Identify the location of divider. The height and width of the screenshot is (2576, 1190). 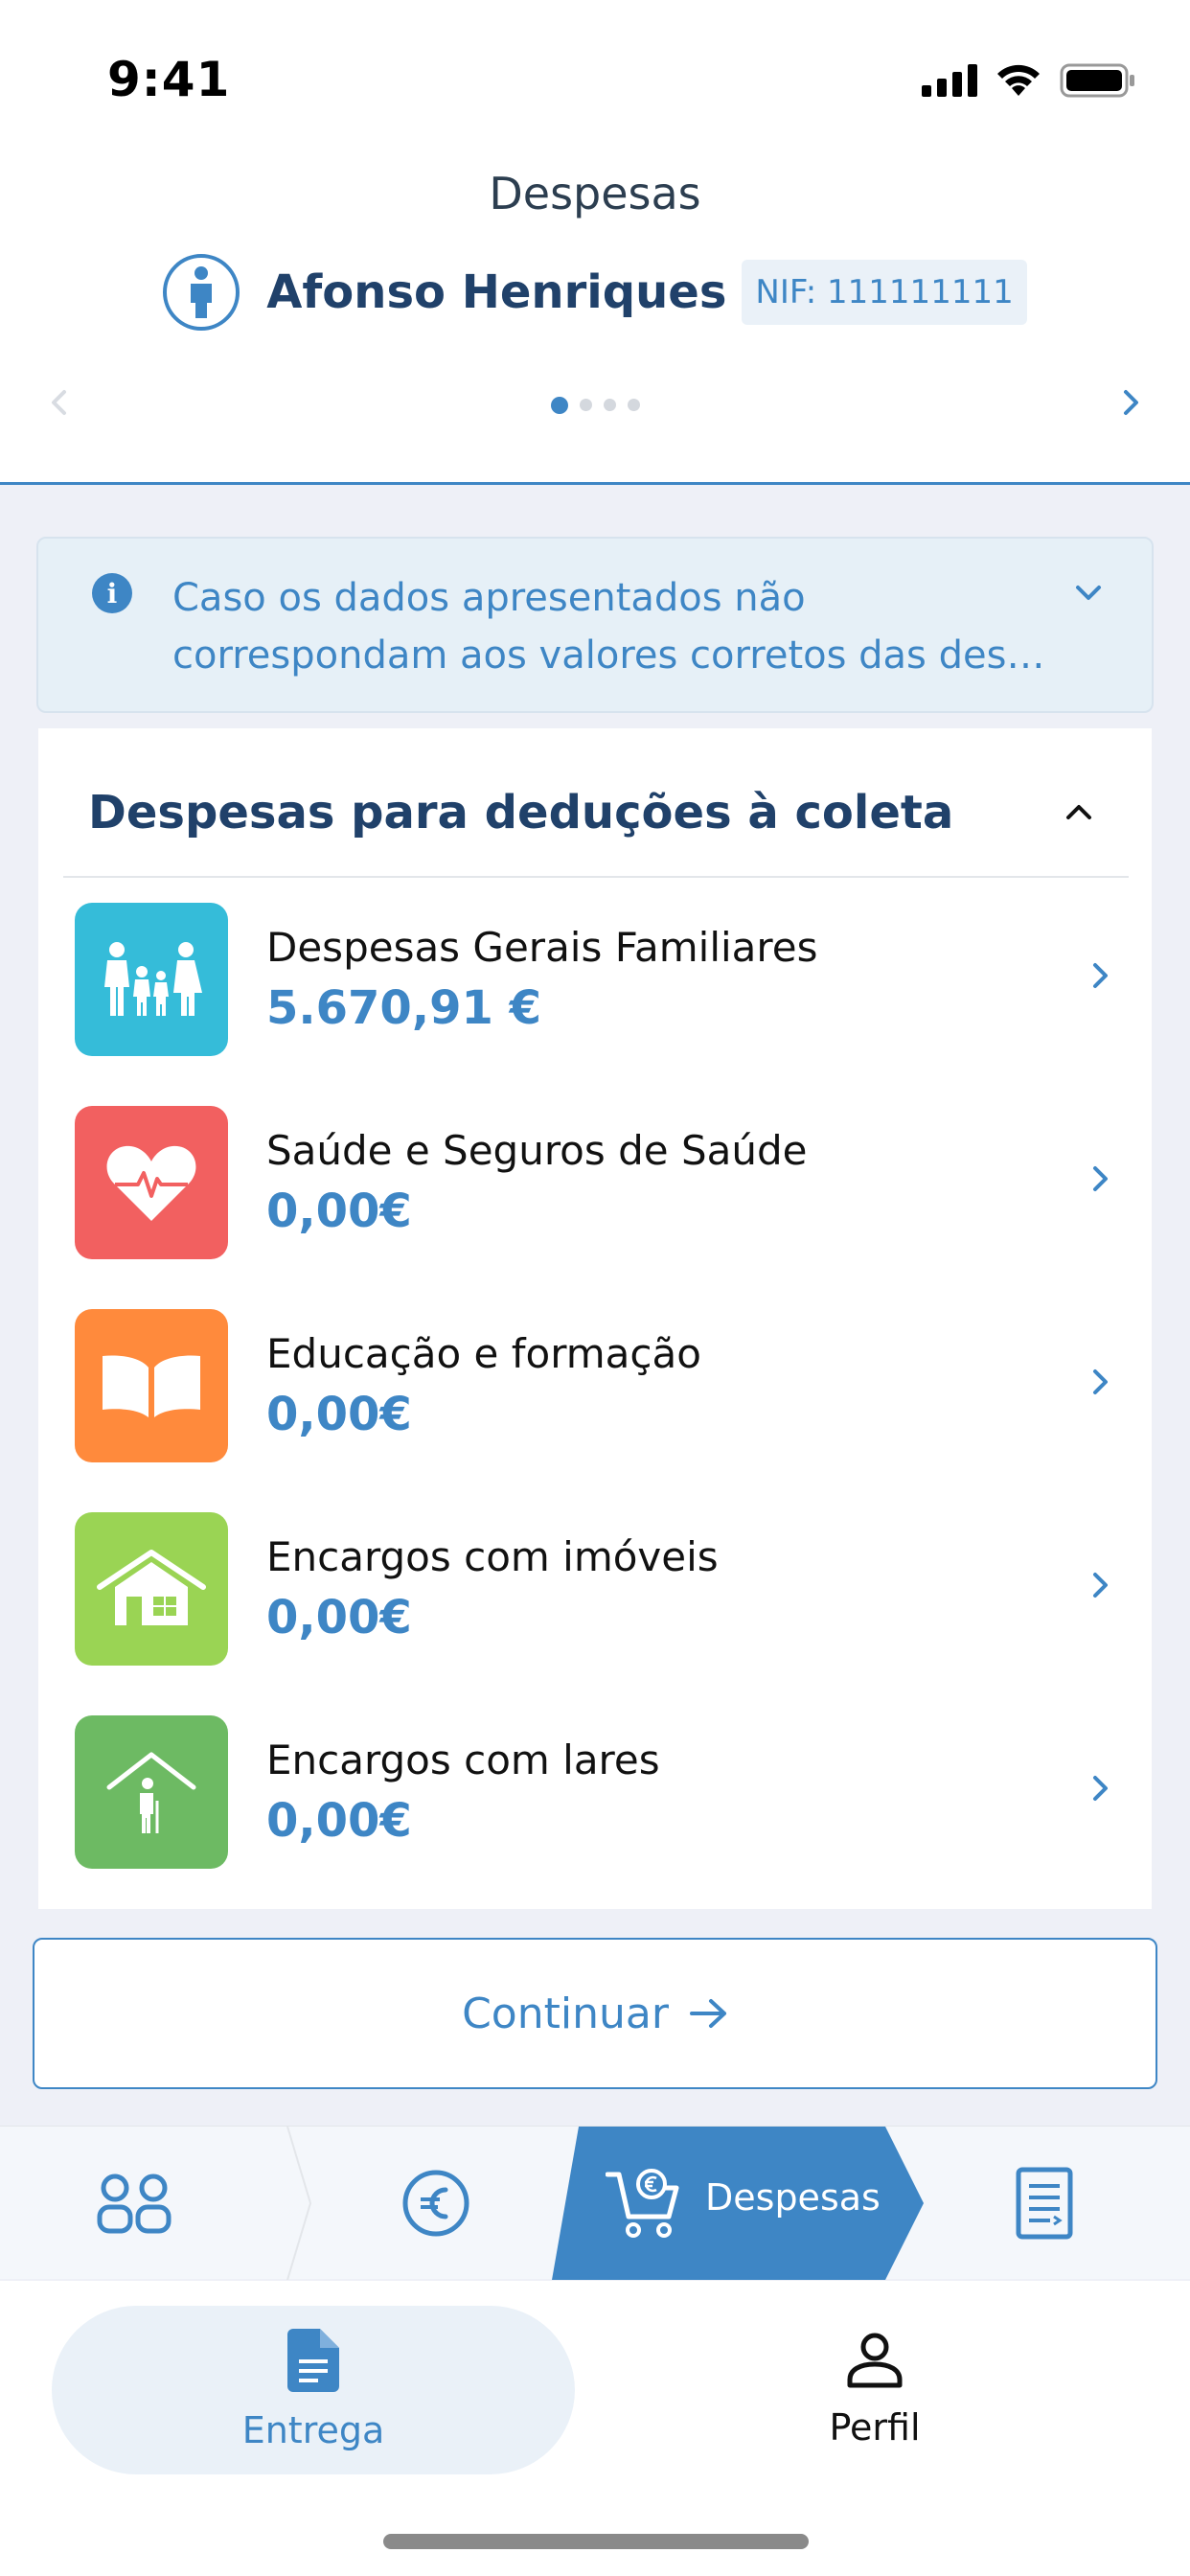
(596, 877).